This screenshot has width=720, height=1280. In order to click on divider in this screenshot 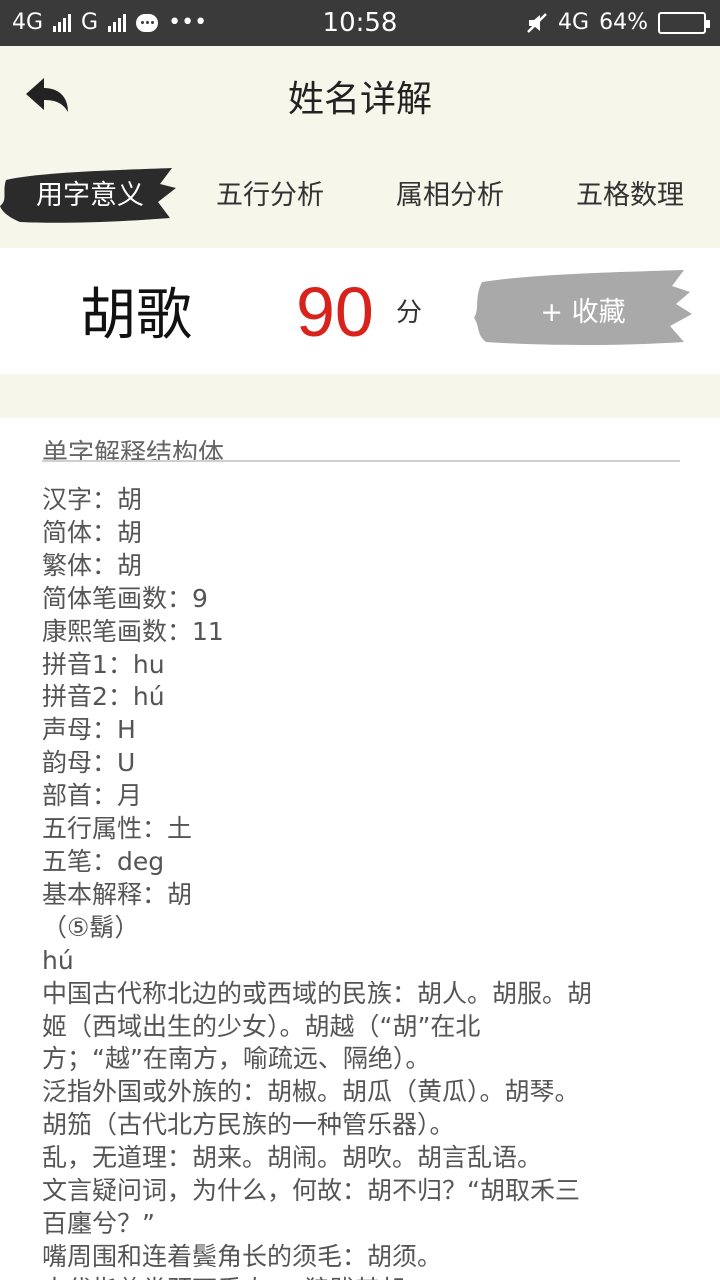, I will do `click(361, 461)`.